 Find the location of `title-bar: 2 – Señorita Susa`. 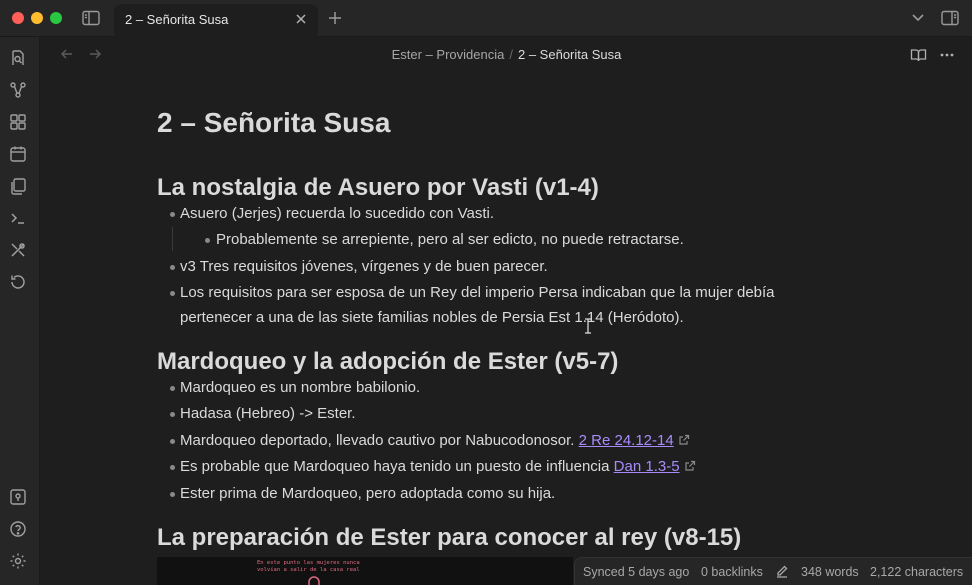

title-bar: 2 – Señorita Susa is located at coordinates (486, 18).